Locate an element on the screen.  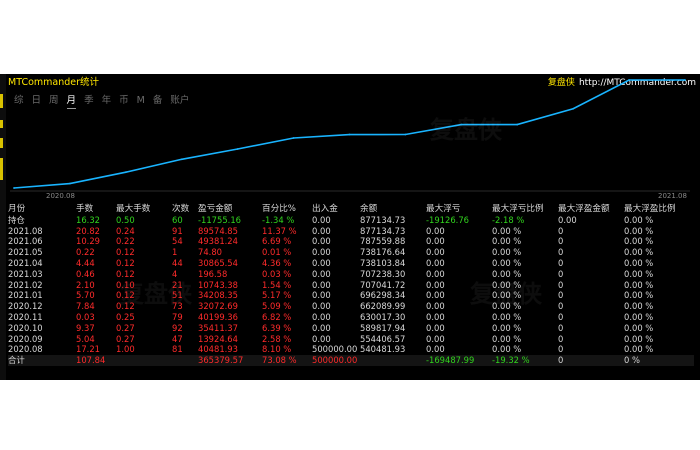
brand-link: 复盘侠 http://MTCommander.com is located at coordinates (622, 83).